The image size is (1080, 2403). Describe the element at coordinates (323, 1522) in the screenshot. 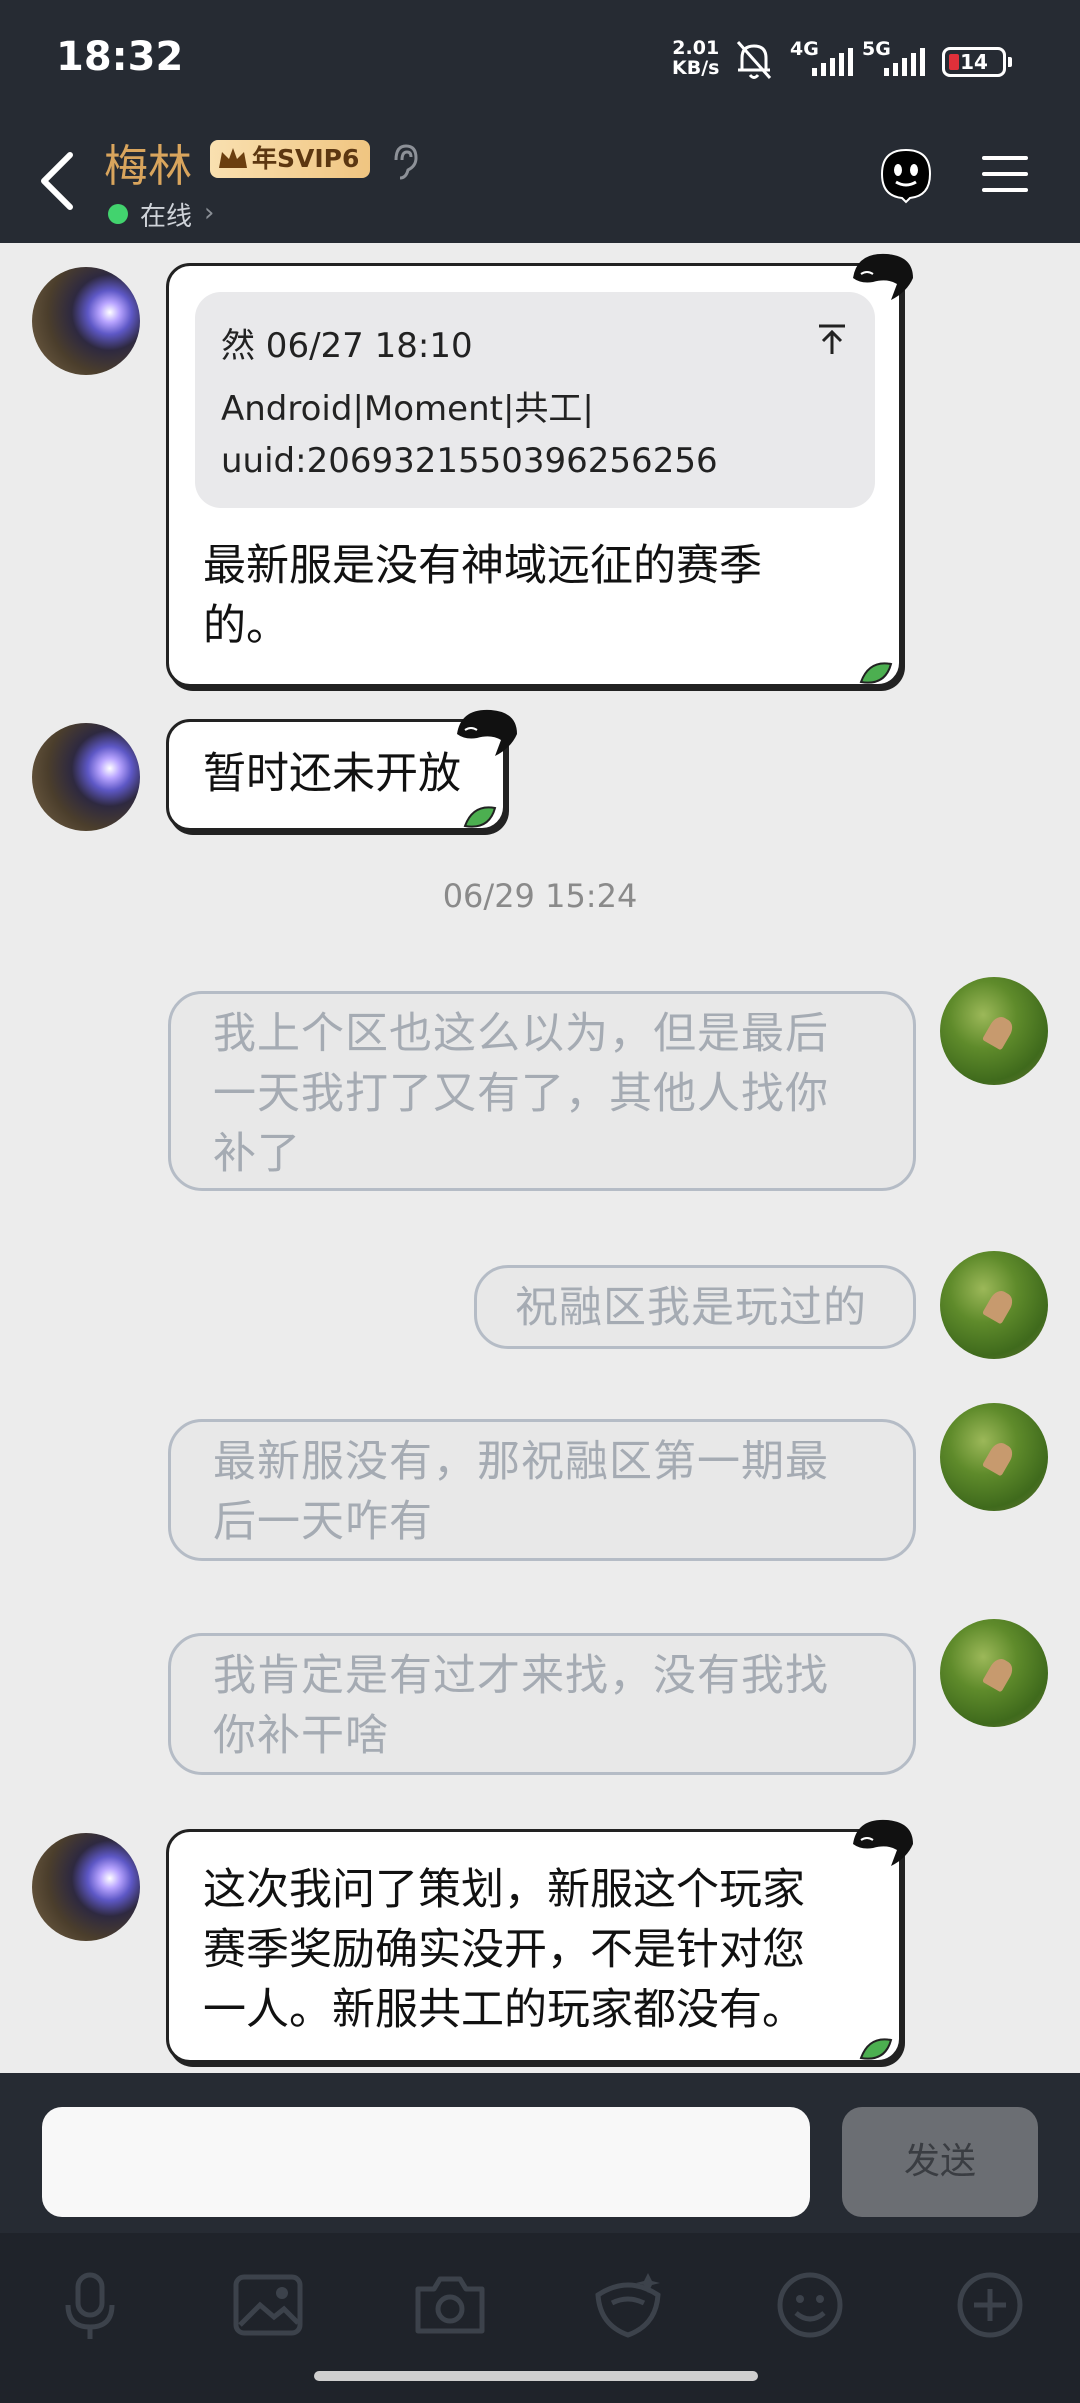

I see `message-text: 后一天咋有` at that location.